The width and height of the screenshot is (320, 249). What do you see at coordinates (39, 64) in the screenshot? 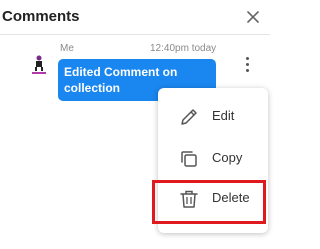
I see `avatar` at bounding box center [39, 64].